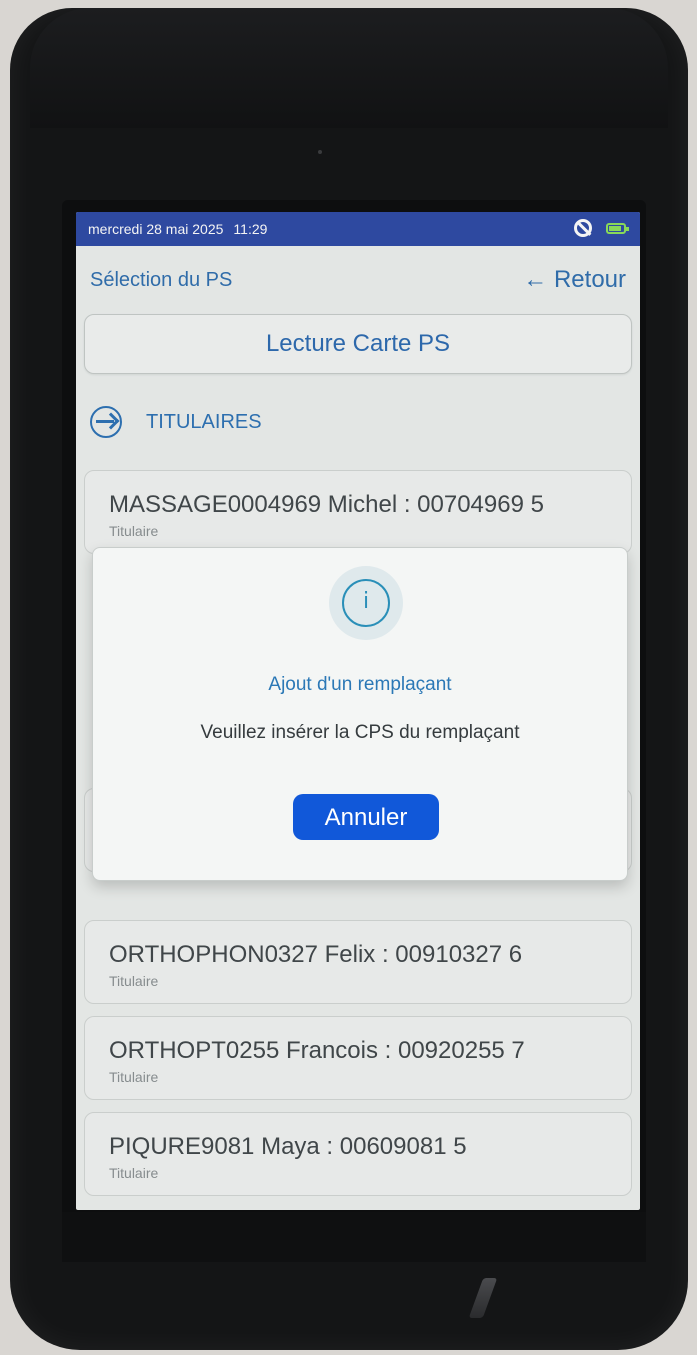 This screenshot has width=697, height=1355. What do you see at coordinates (354, 1237) in the screenshot?
I see `device-bottom-bezel` at bounding box center [354, 1237].